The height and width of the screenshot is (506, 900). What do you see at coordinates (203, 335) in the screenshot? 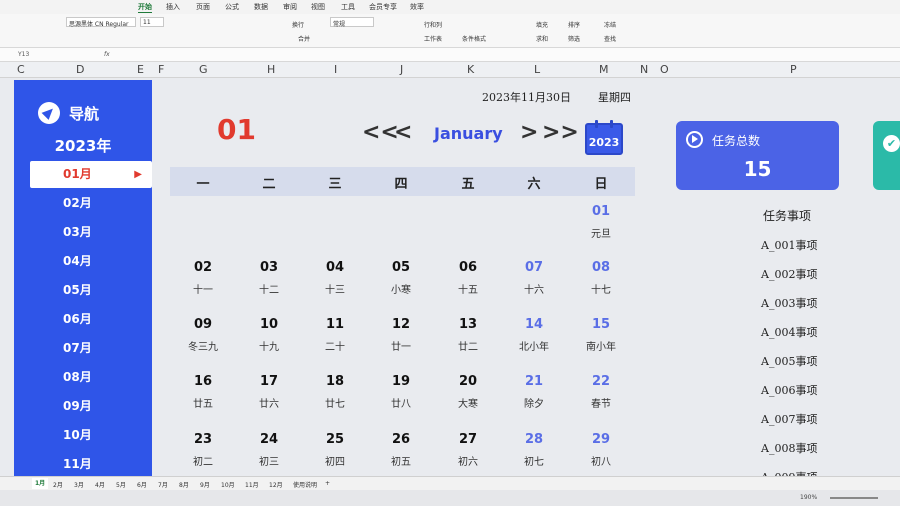
I see `calendar-day-cell: 09 冬三九` at bounding box center [203, 335].